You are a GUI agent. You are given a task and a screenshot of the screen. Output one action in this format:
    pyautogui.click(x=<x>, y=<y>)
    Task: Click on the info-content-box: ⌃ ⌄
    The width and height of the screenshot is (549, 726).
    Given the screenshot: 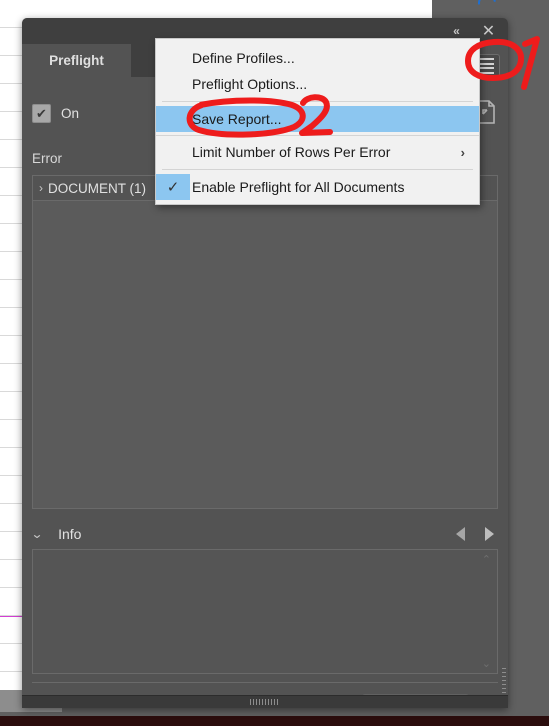 What is the action you would take?
    pyautogui.click(x=265, y=611)
    